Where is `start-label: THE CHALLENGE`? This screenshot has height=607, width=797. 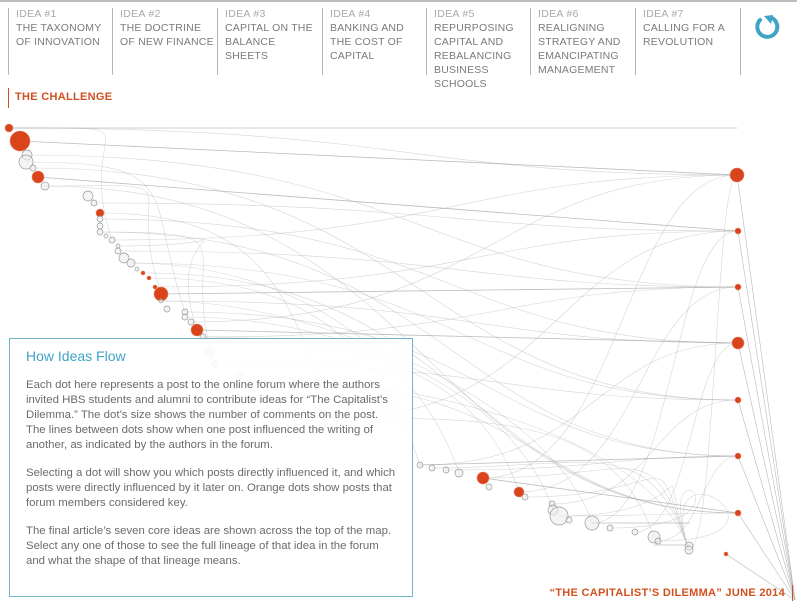
start-label: THE CHALLENGE is located at coordinates (60, 98).